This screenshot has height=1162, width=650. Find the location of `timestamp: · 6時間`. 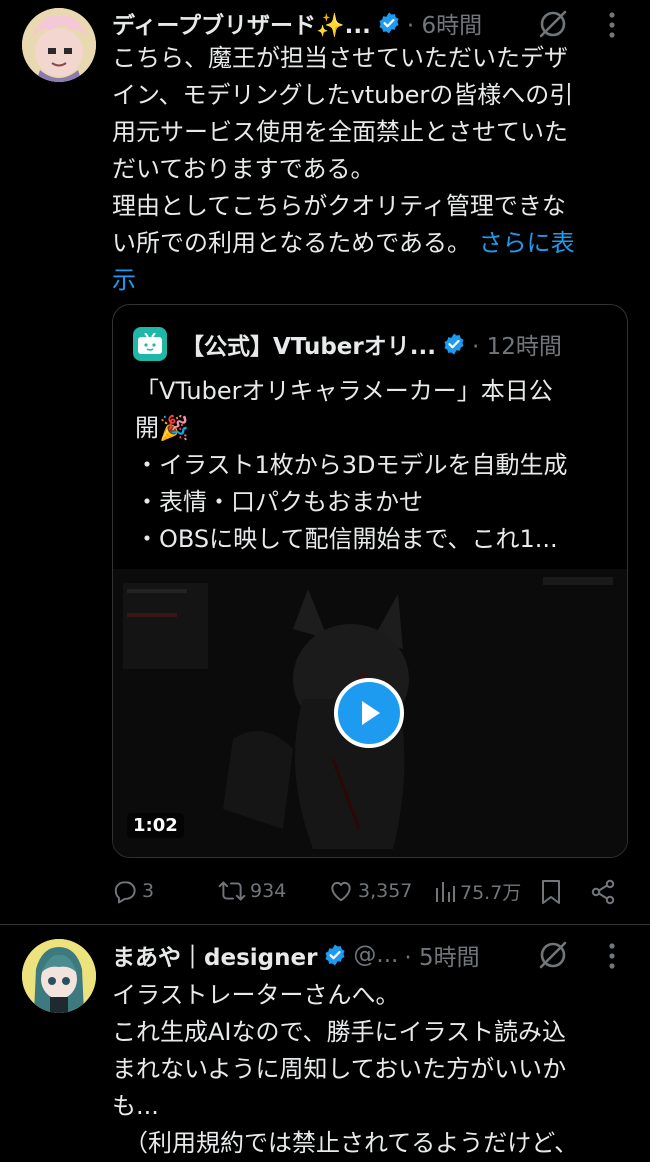

timestamp: · 6時間 is located at coordinates (444, 23).